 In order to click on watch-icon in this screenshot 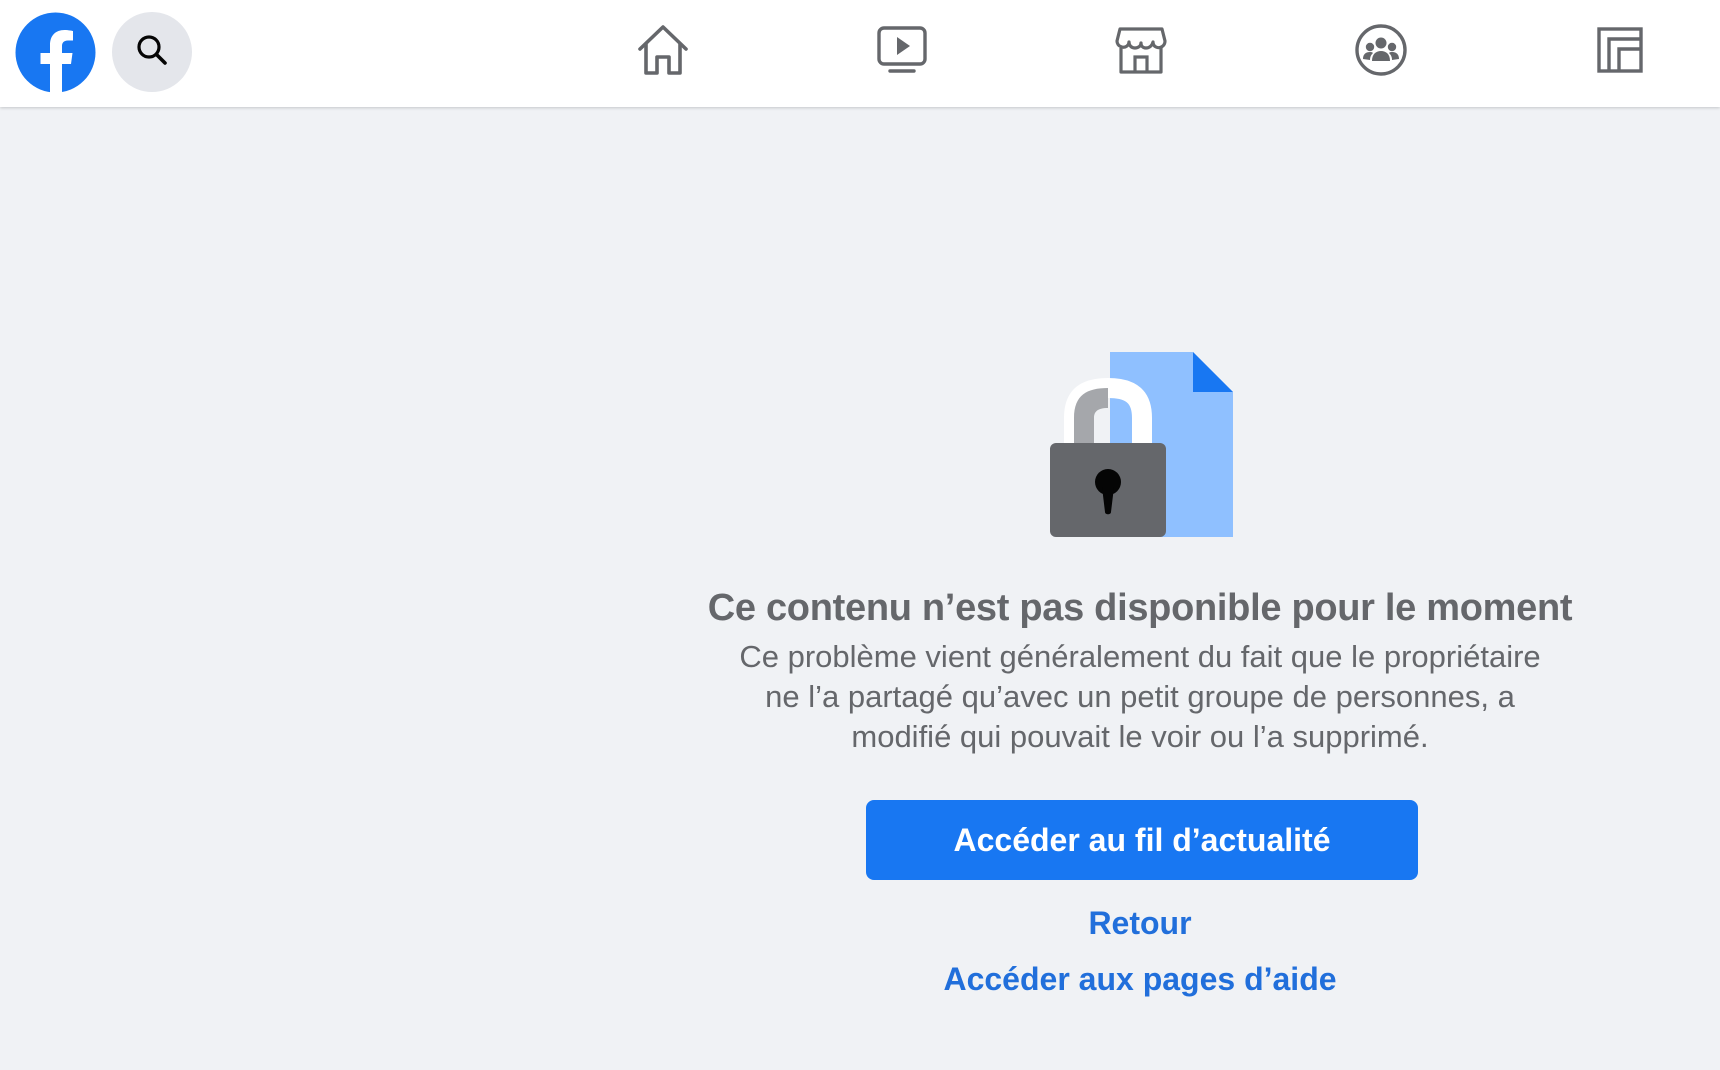, I will do `click(902, 52)`.